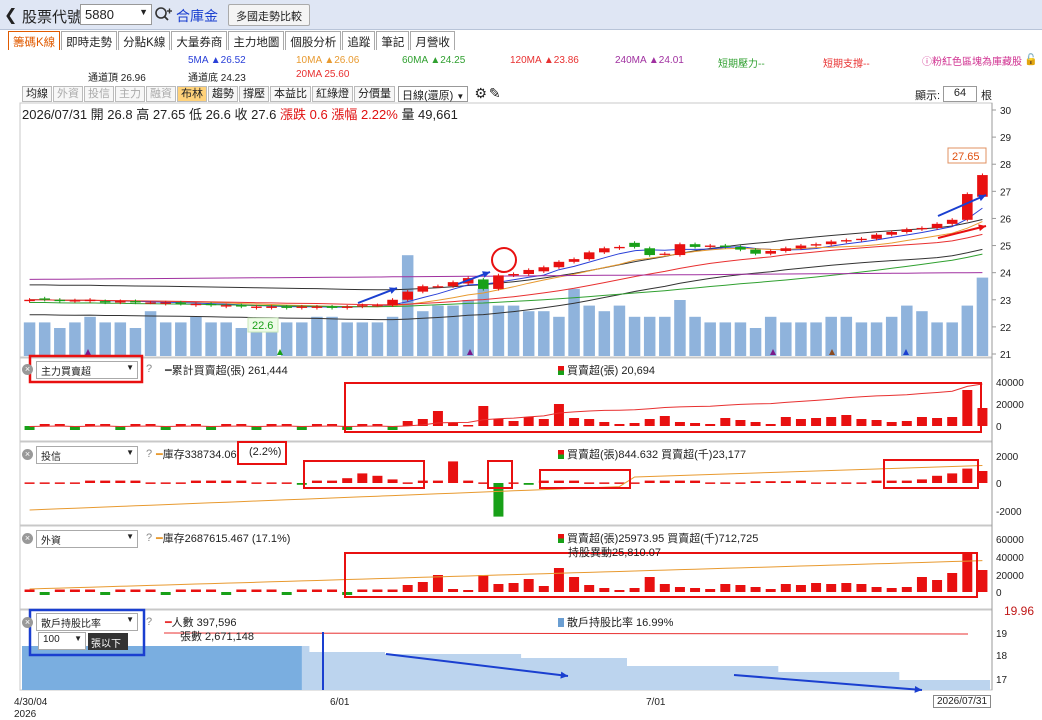 The width and height of the screenshot is (1042, 720). I want to click on holders-area-dark, so click(162, 668).